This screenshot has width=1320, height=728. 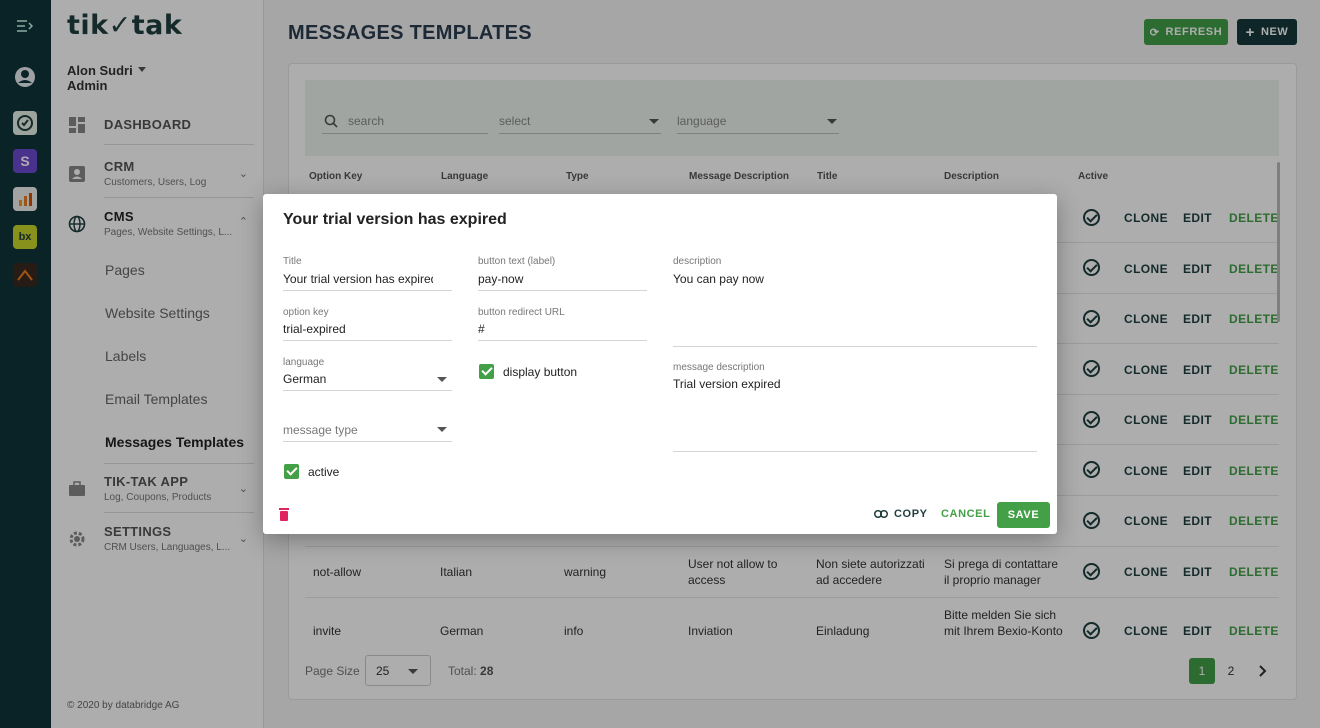 What do you see at coordinates (855, 346) in the screenshot?
I see `description-underline` at bounding box center [855, 346].